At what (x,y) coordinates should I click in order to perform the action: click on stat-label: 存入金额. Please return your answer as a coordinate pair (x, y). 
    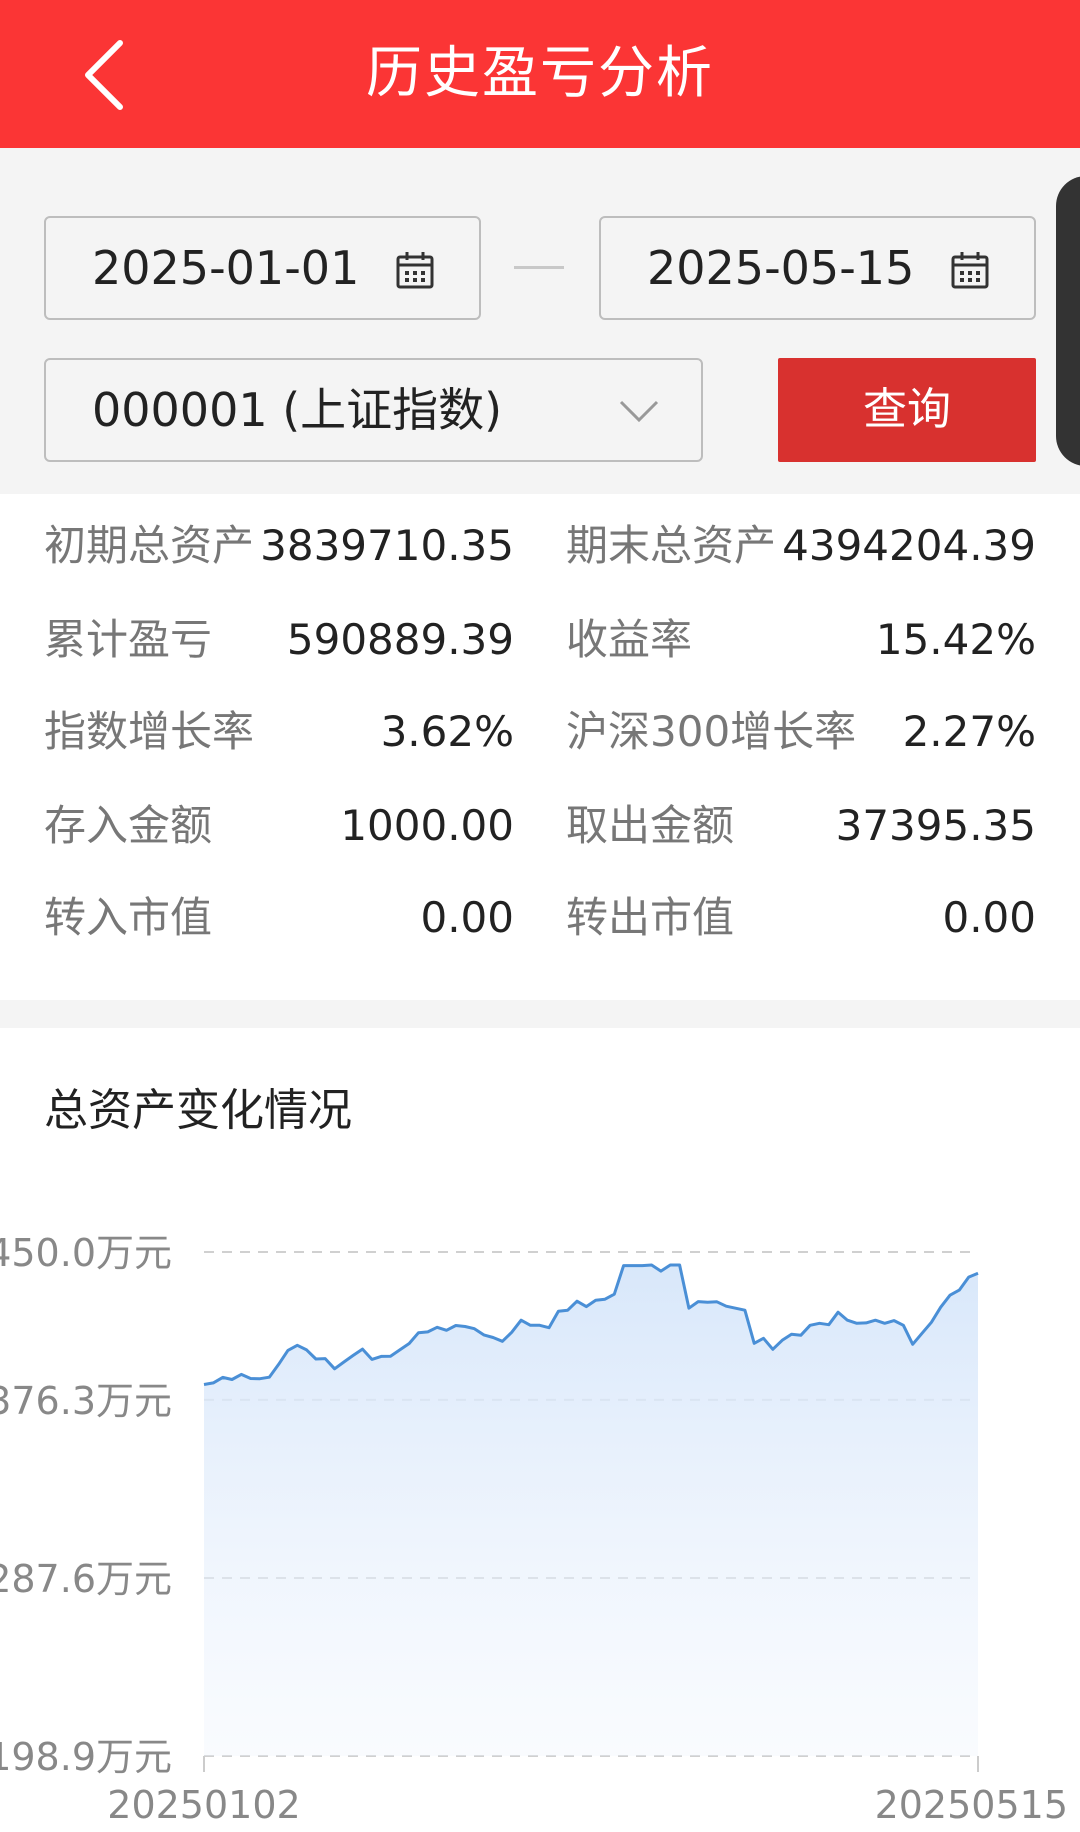
    Looking at the image, I should click on (128, 825).